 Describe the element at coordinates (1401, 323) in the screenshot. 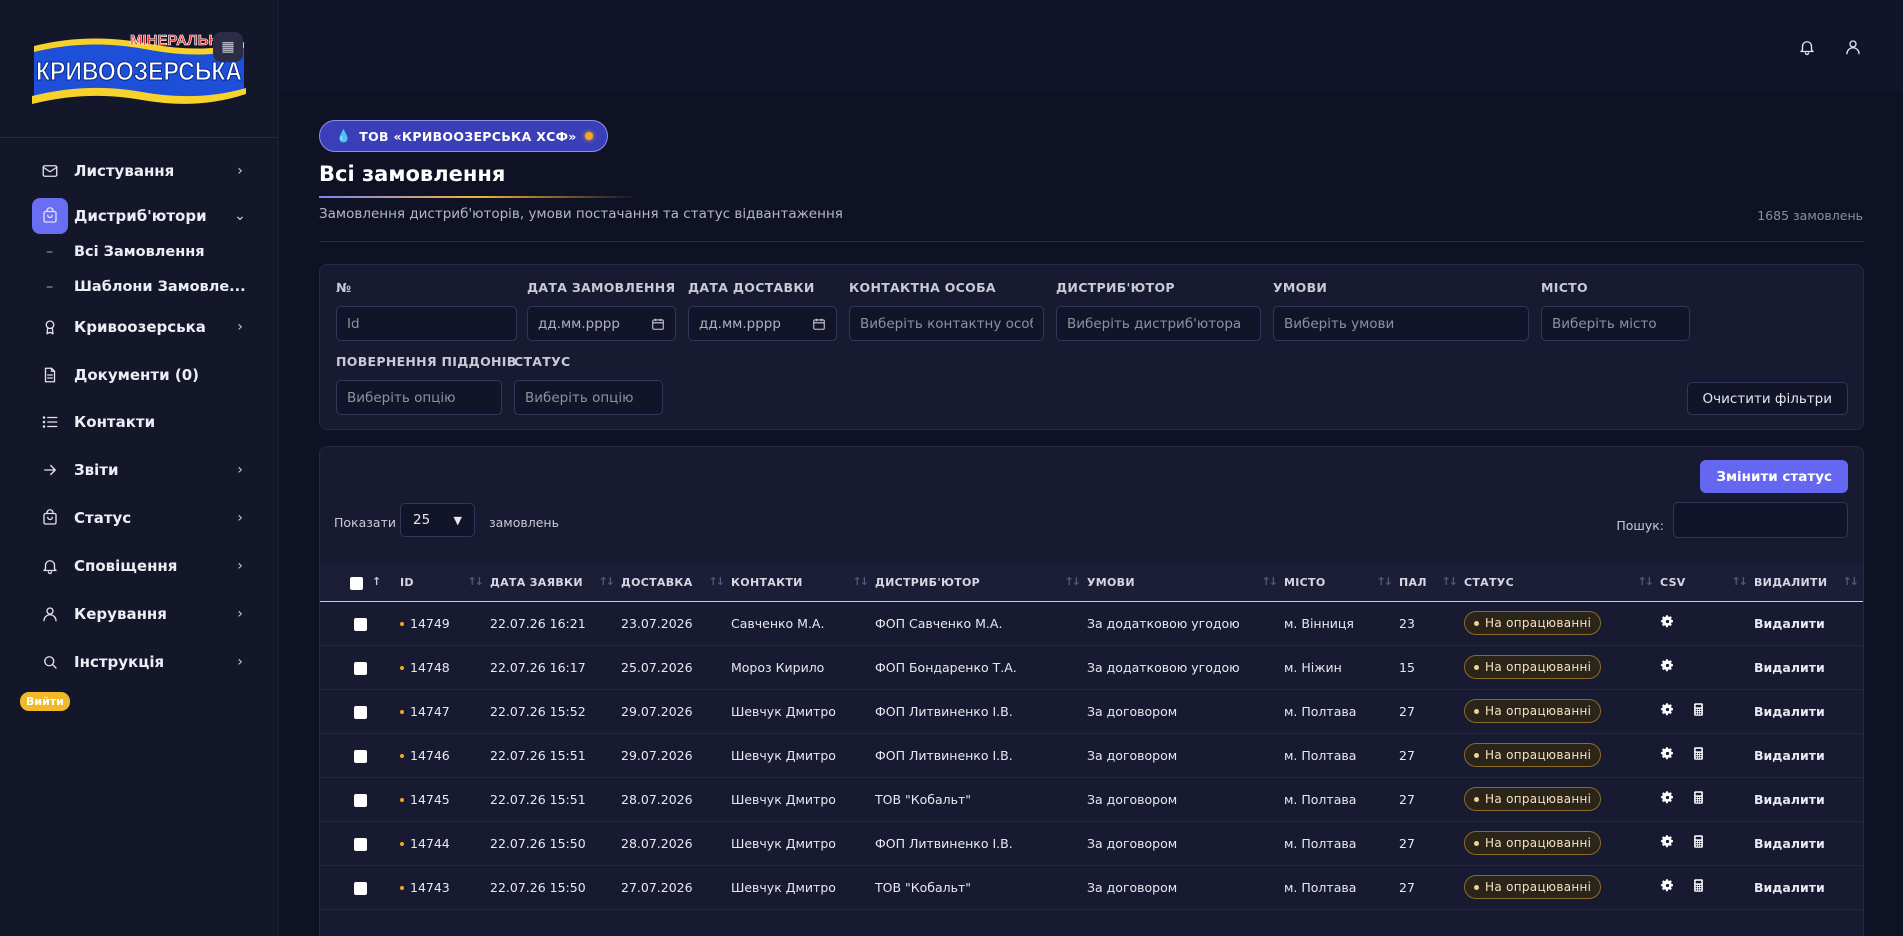

I see `filter-terms-select` at that location.